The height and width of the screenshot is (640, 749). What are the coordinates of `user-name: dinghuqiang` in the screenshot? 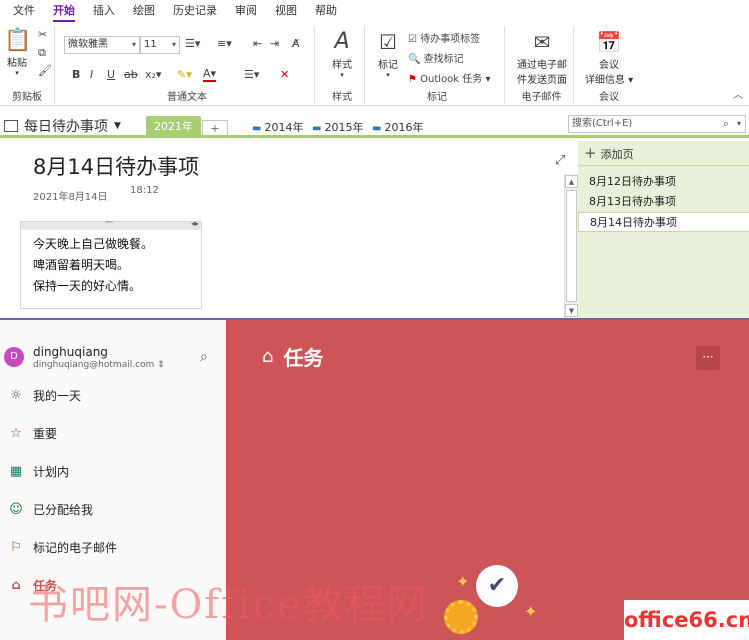 It's located at (70, 352).